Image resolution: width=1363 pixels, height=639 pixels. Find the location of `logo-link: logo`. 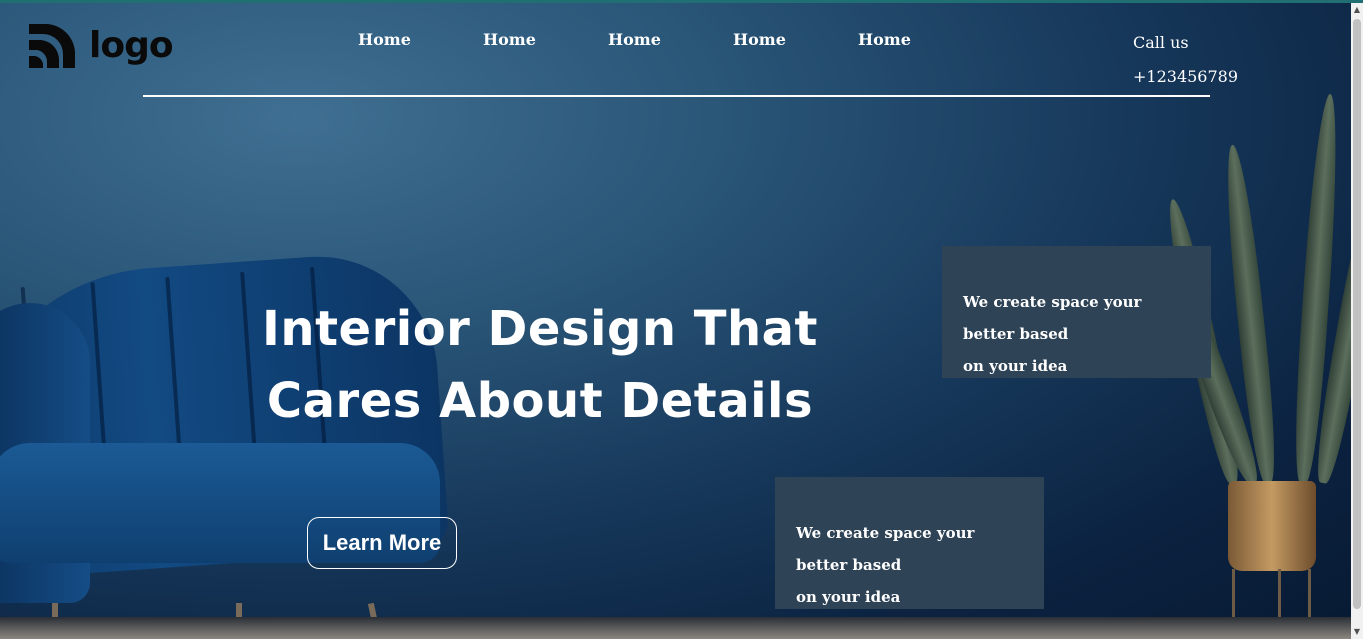

logo-link: logo is located at coordinates (100, 45).